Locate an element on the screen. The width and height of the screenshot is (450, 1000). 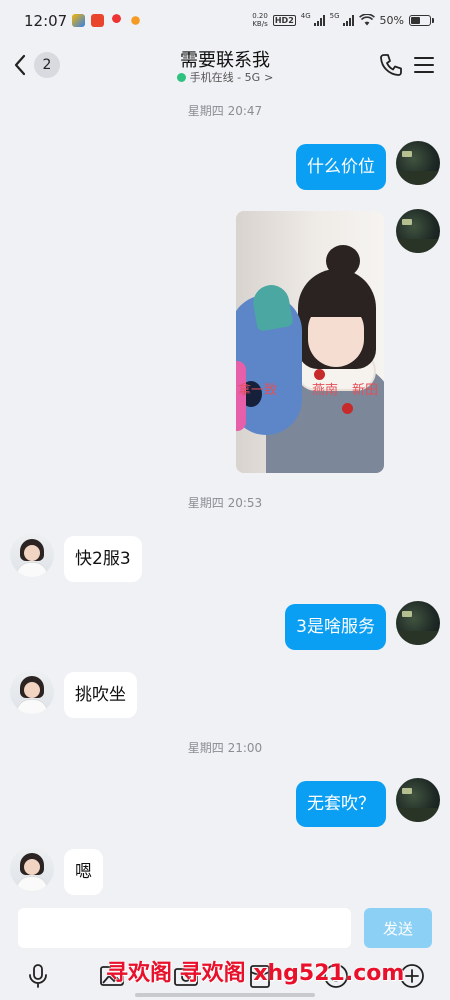
photo-watermark-text: 拿一致 is located at coordinates (258, 390).